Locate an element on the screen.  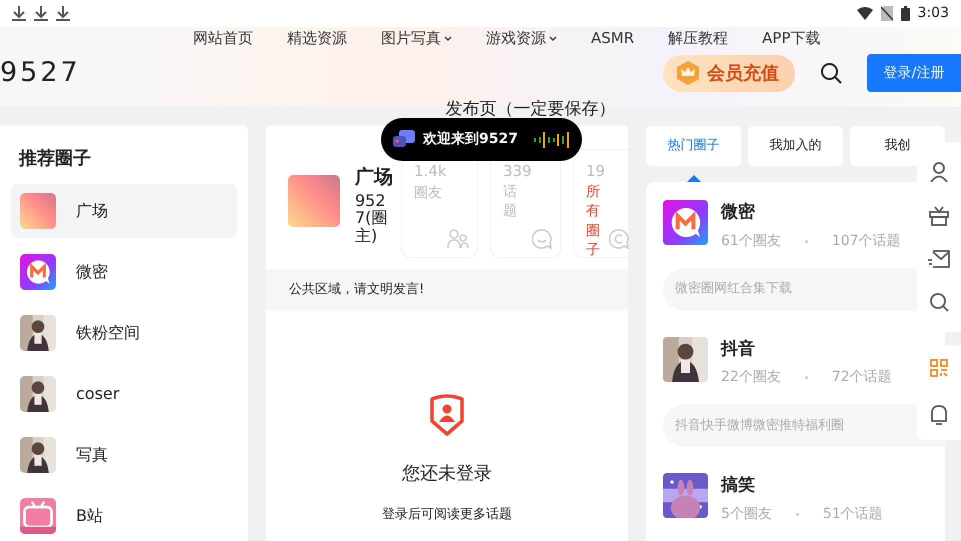
stat-label: 所有圈子 is located at coordinates (593, 221).